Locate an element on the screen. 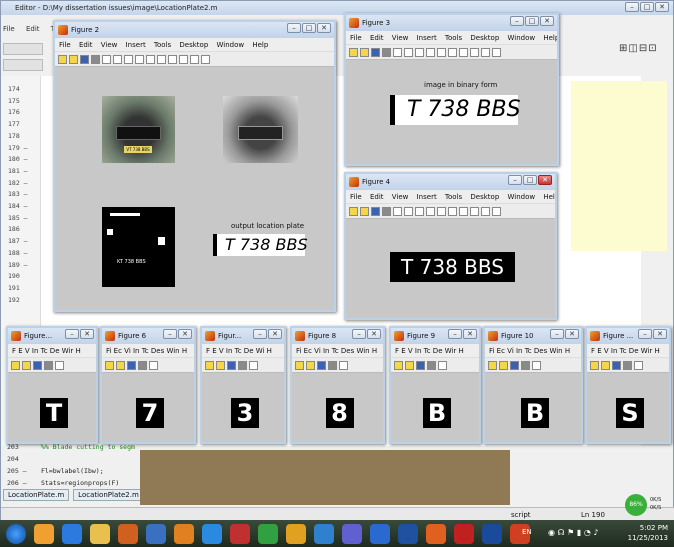  figure-menu: F E V In Tc De Wir H is located at coordinates (52, 351).